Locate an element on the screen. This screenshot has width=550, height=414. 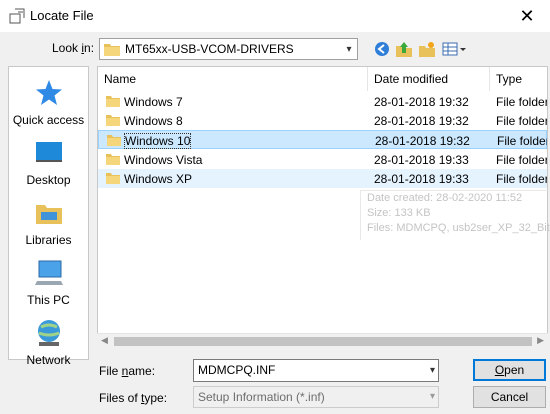
place-this-pc: This PC is located at coordinates (48, 282).